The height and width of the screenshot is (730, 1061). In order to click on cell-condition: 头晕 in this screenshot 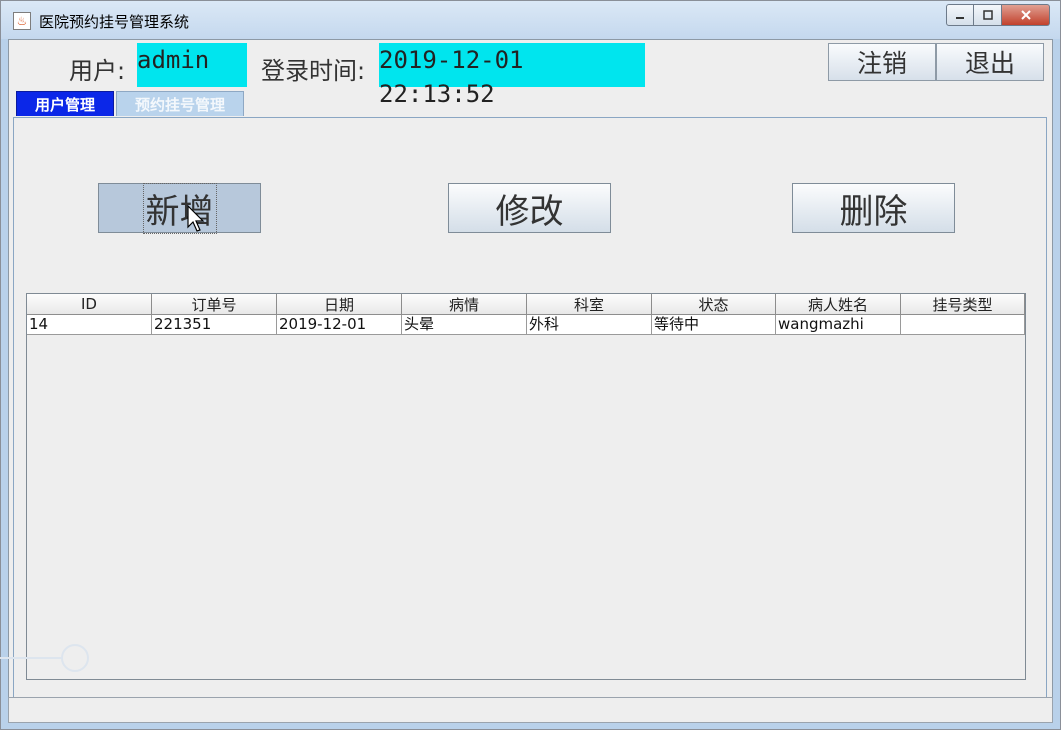, I will do `click(464, 325)`.